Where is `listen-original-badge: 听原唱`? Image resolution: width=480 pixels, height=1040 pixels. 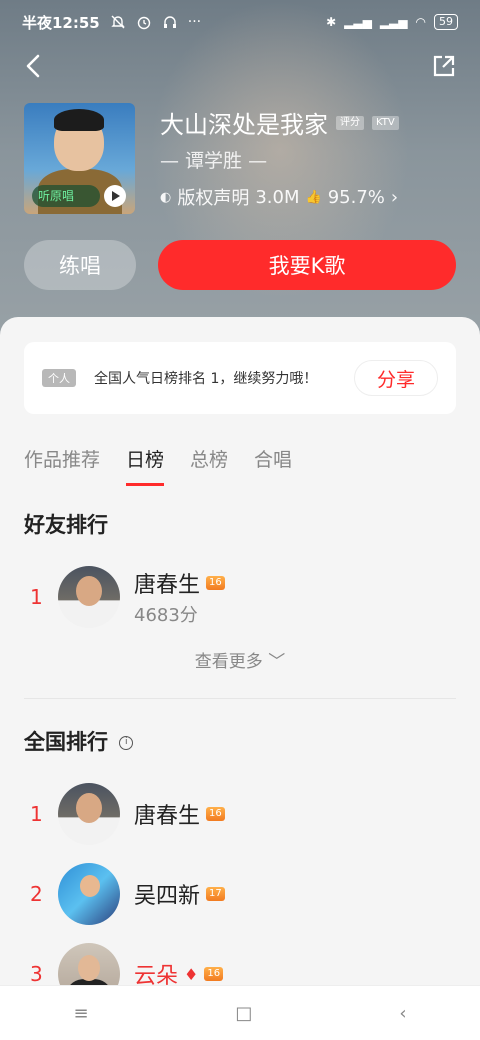 listen-original-badge: 听原唱 is located at coordinates (66, 196).